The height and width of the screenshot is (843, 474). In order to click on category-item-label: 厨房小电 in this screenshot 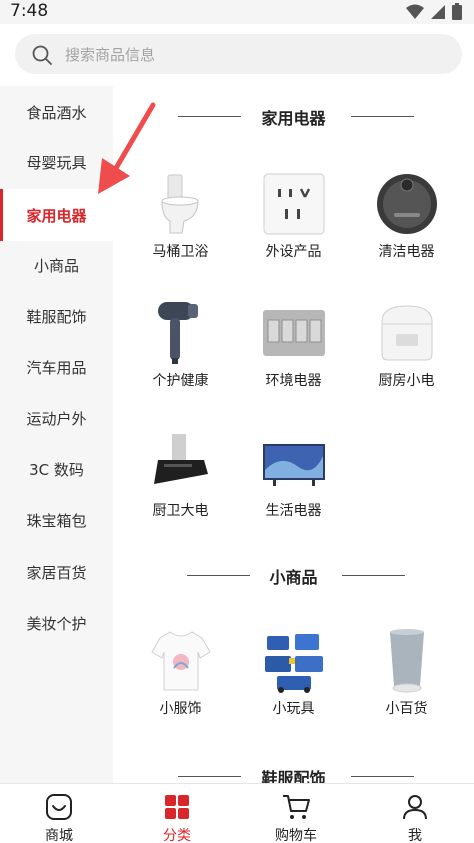, I will do `click(406, 381)`.